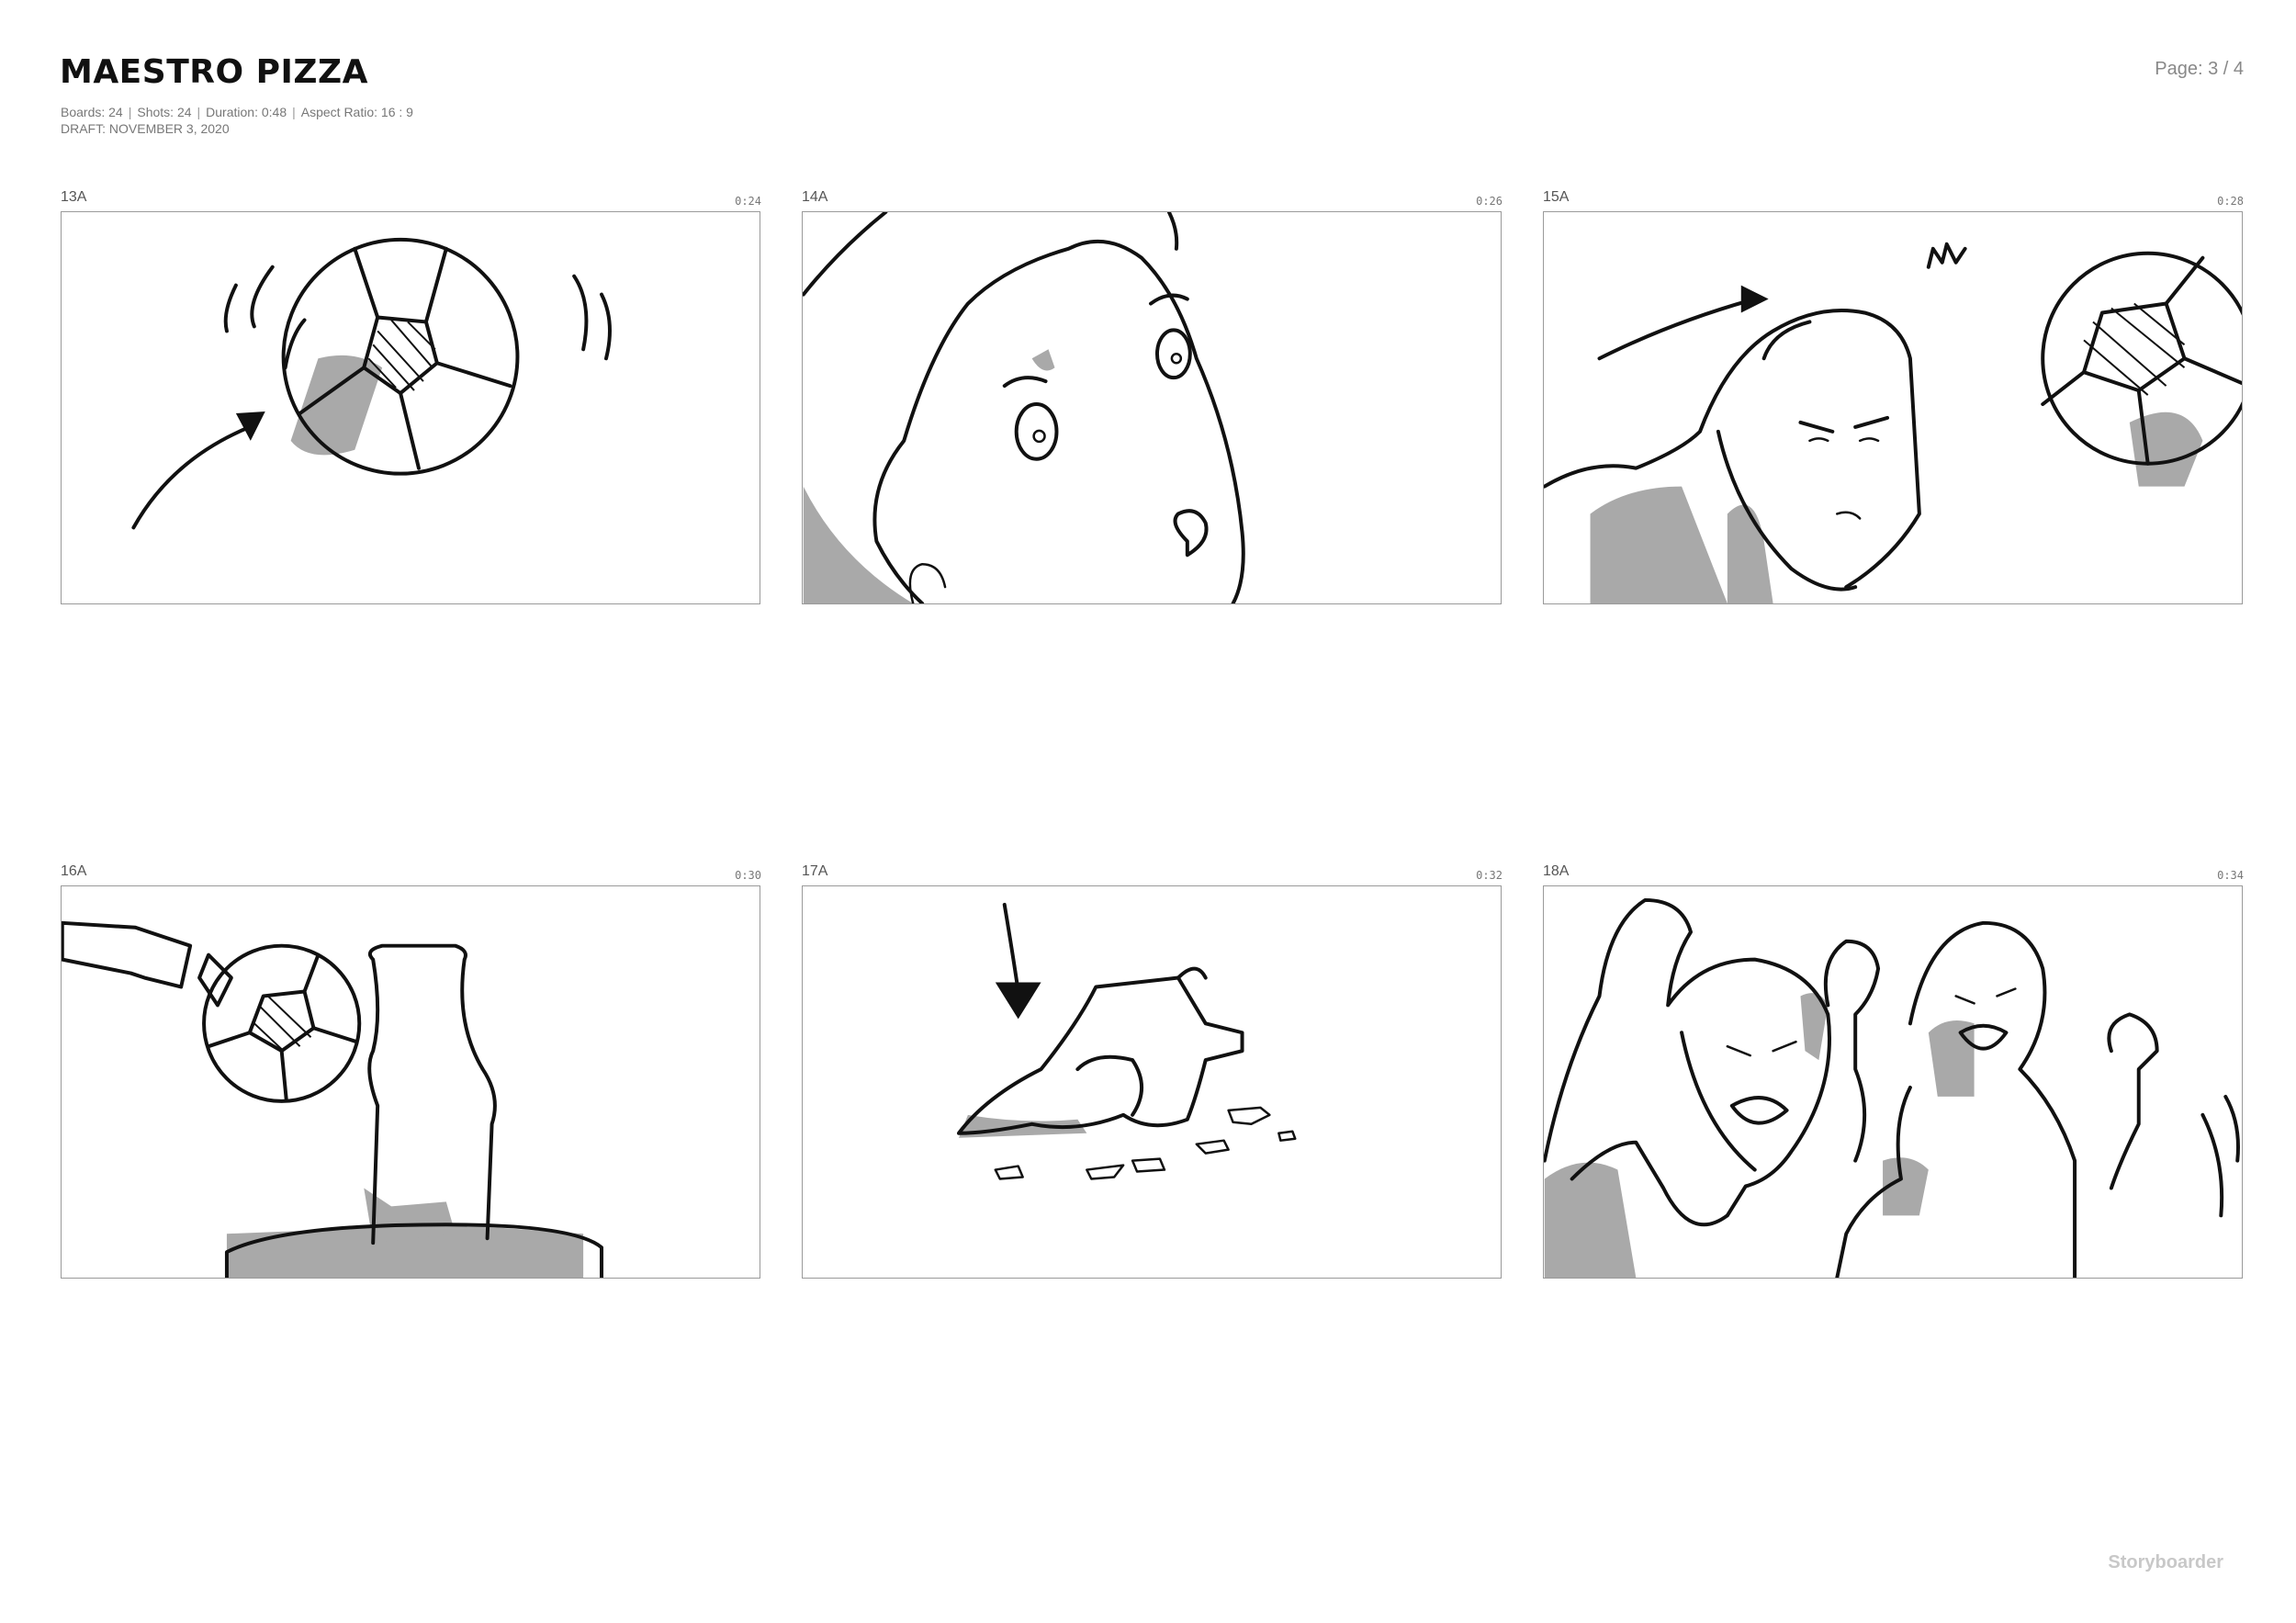  I want to click on board-frame-14a, so click(1152, 407).